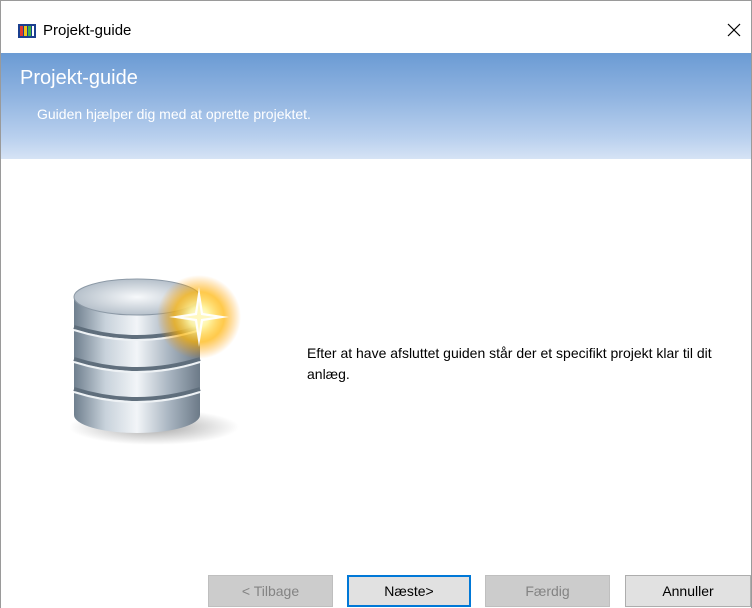  Describe the element at coordinates (376, 27) in the screenshot. I see `title-bar: Projekt-guide` at that location.